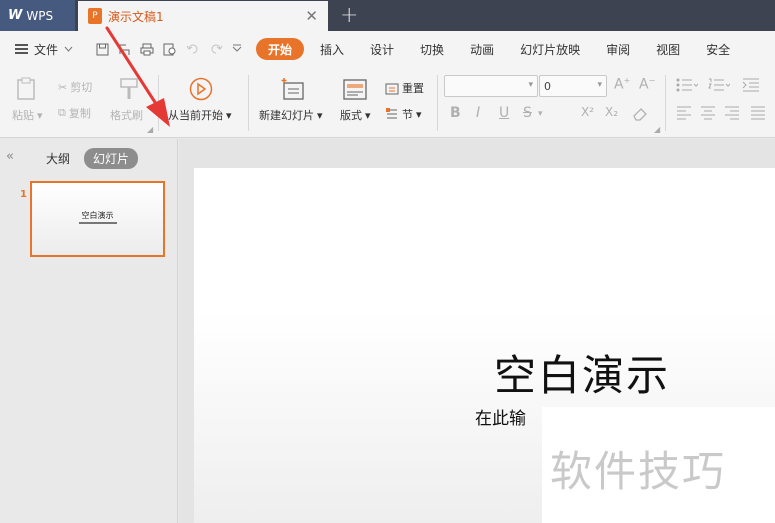 This screenshot has width=775, height=523. What do you see at coordinates (23, 115) in the screenshot?
I see `paste-label: 粘贴` at bounding box center [23, 115].